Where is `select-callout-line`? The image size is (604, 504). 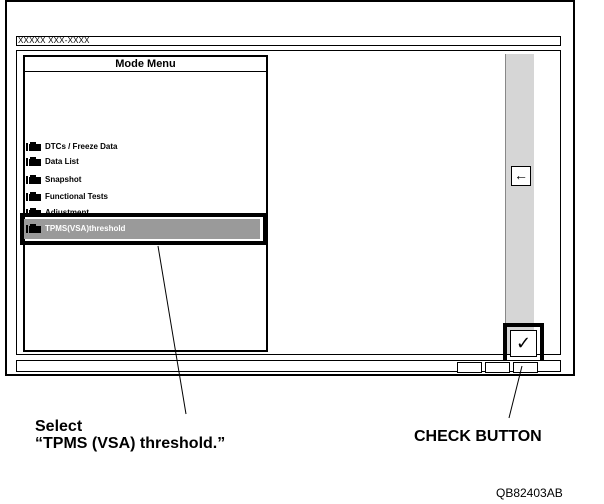
select-callout-line is located at coordinates (172, 330).